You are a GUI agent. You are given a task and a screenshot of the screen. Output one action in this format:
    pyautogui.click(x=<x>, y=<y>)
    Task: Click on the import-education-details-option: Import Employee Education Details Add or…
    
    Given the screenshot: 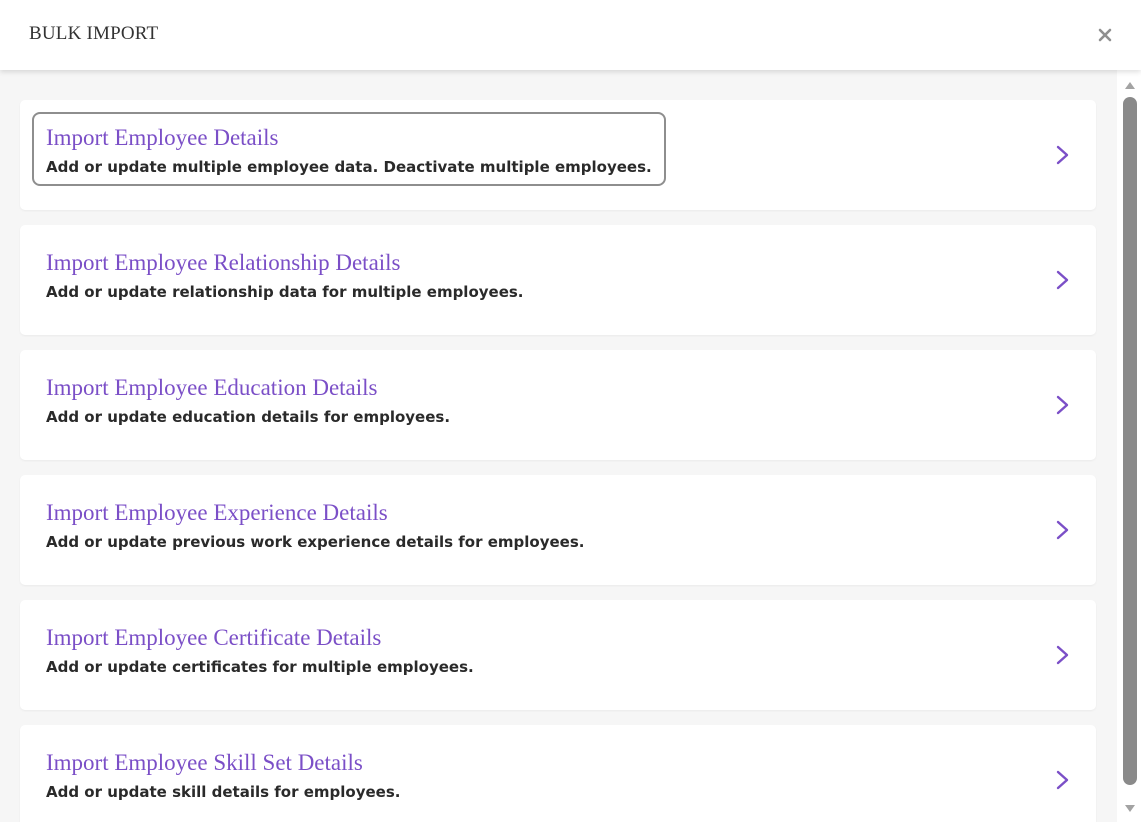 What is the action you would take?
    pyautogui.click(x=558, y=405)
    